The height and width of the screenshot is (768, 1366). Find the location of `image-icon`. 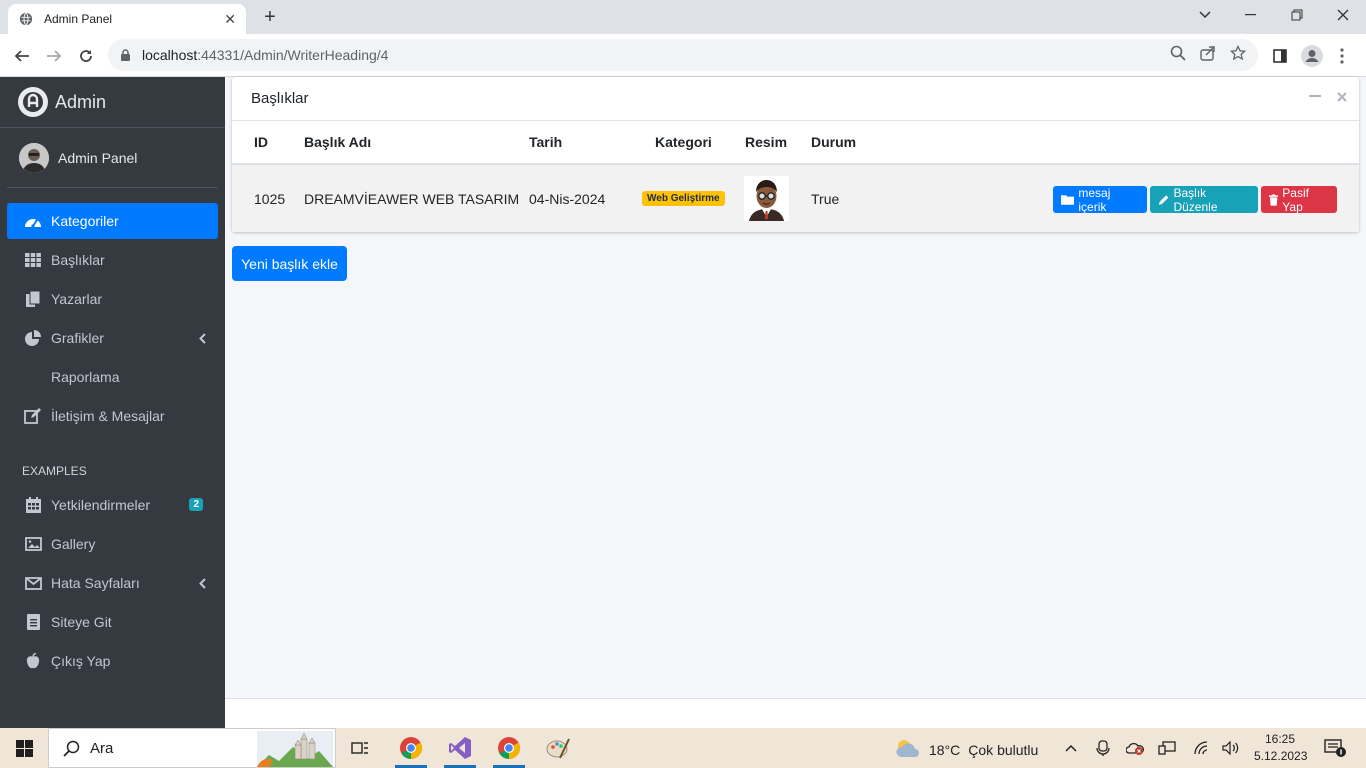

image-icon is located at coordinates (33, 544).